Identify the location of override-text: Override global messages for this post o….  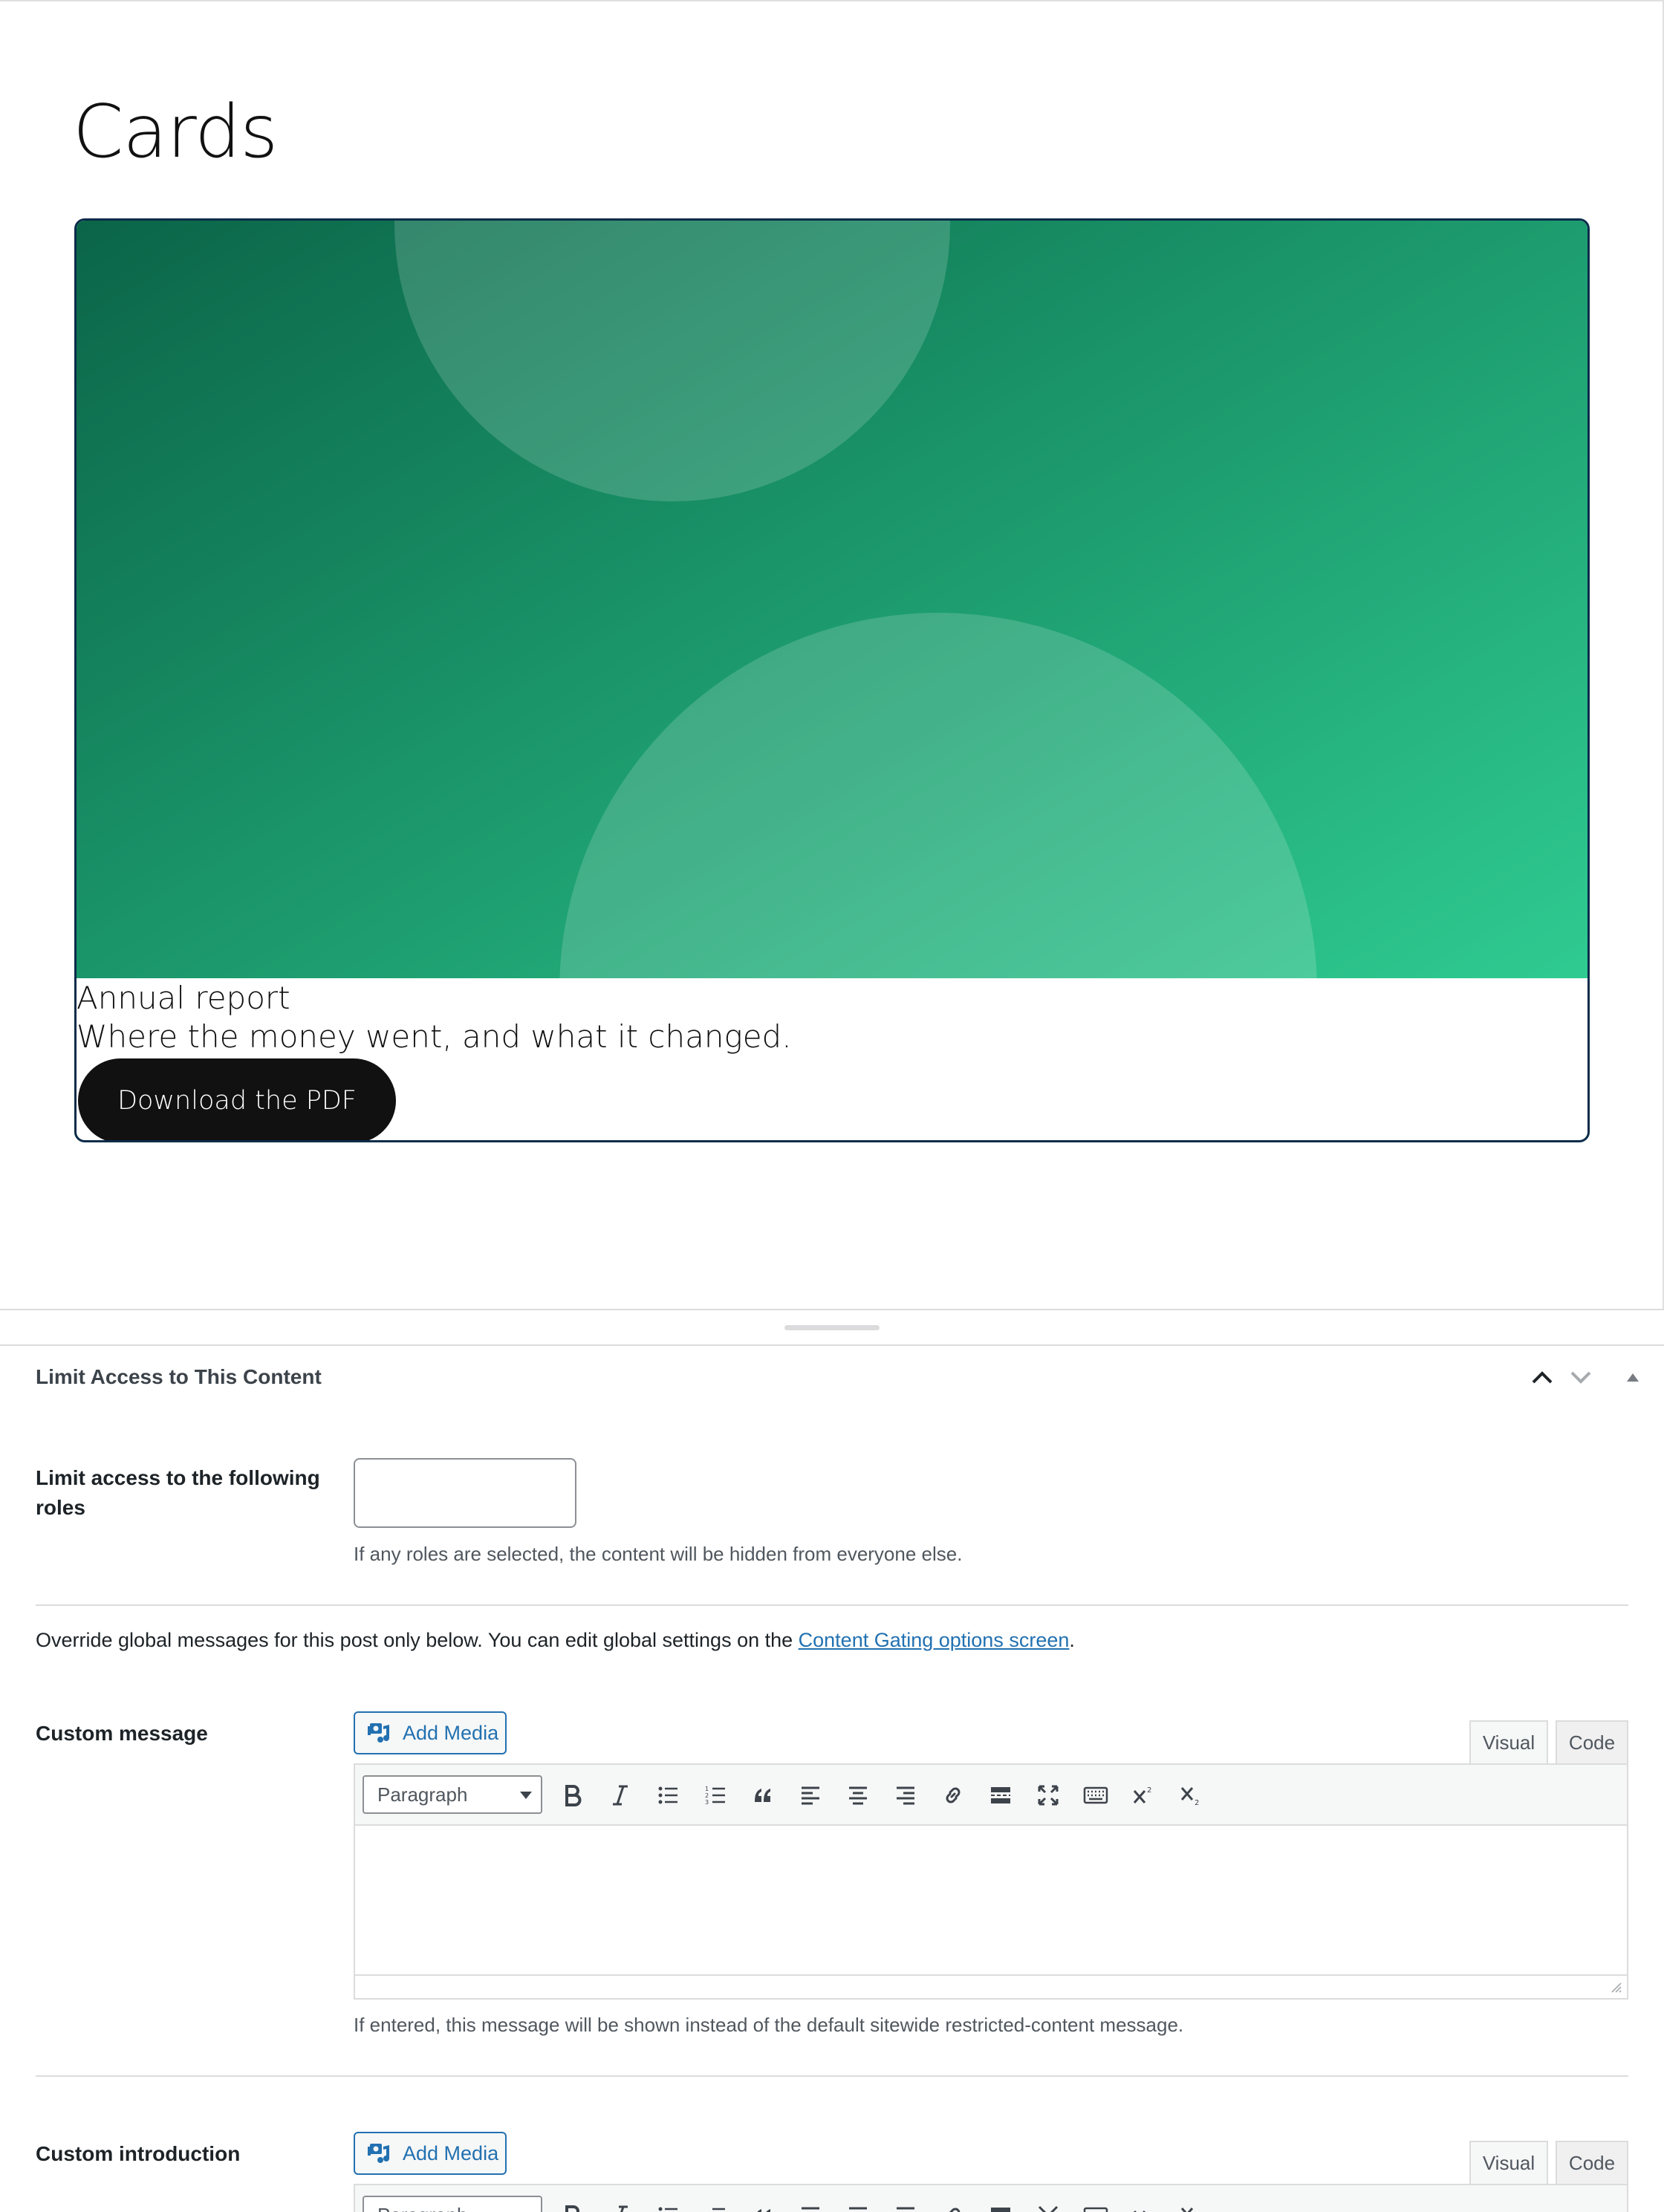
(418, 1640).